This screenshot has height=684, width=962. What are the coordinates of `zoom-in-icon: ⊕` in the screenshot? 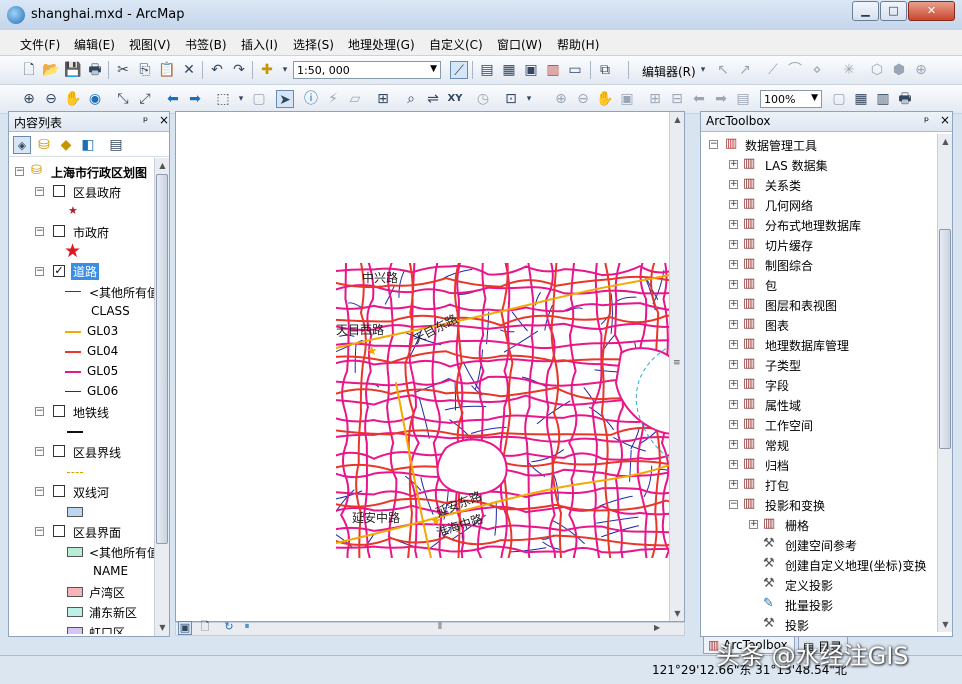 It's located at (29, 99).